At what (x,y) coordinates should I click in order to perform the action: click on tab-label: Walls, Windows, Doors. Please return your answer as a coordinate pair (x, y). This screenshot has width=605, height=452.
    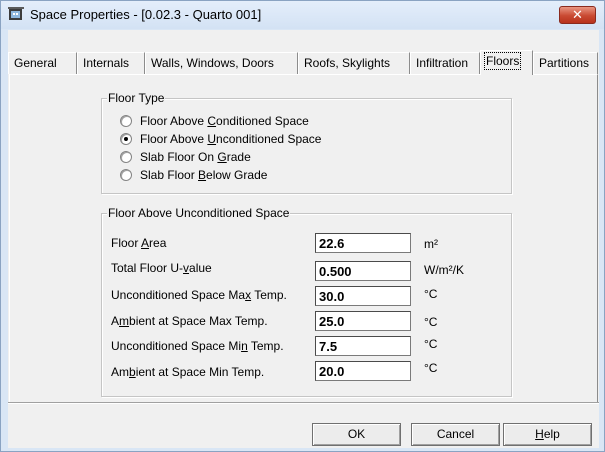
    Looking at the image, I should click on (212, 63).